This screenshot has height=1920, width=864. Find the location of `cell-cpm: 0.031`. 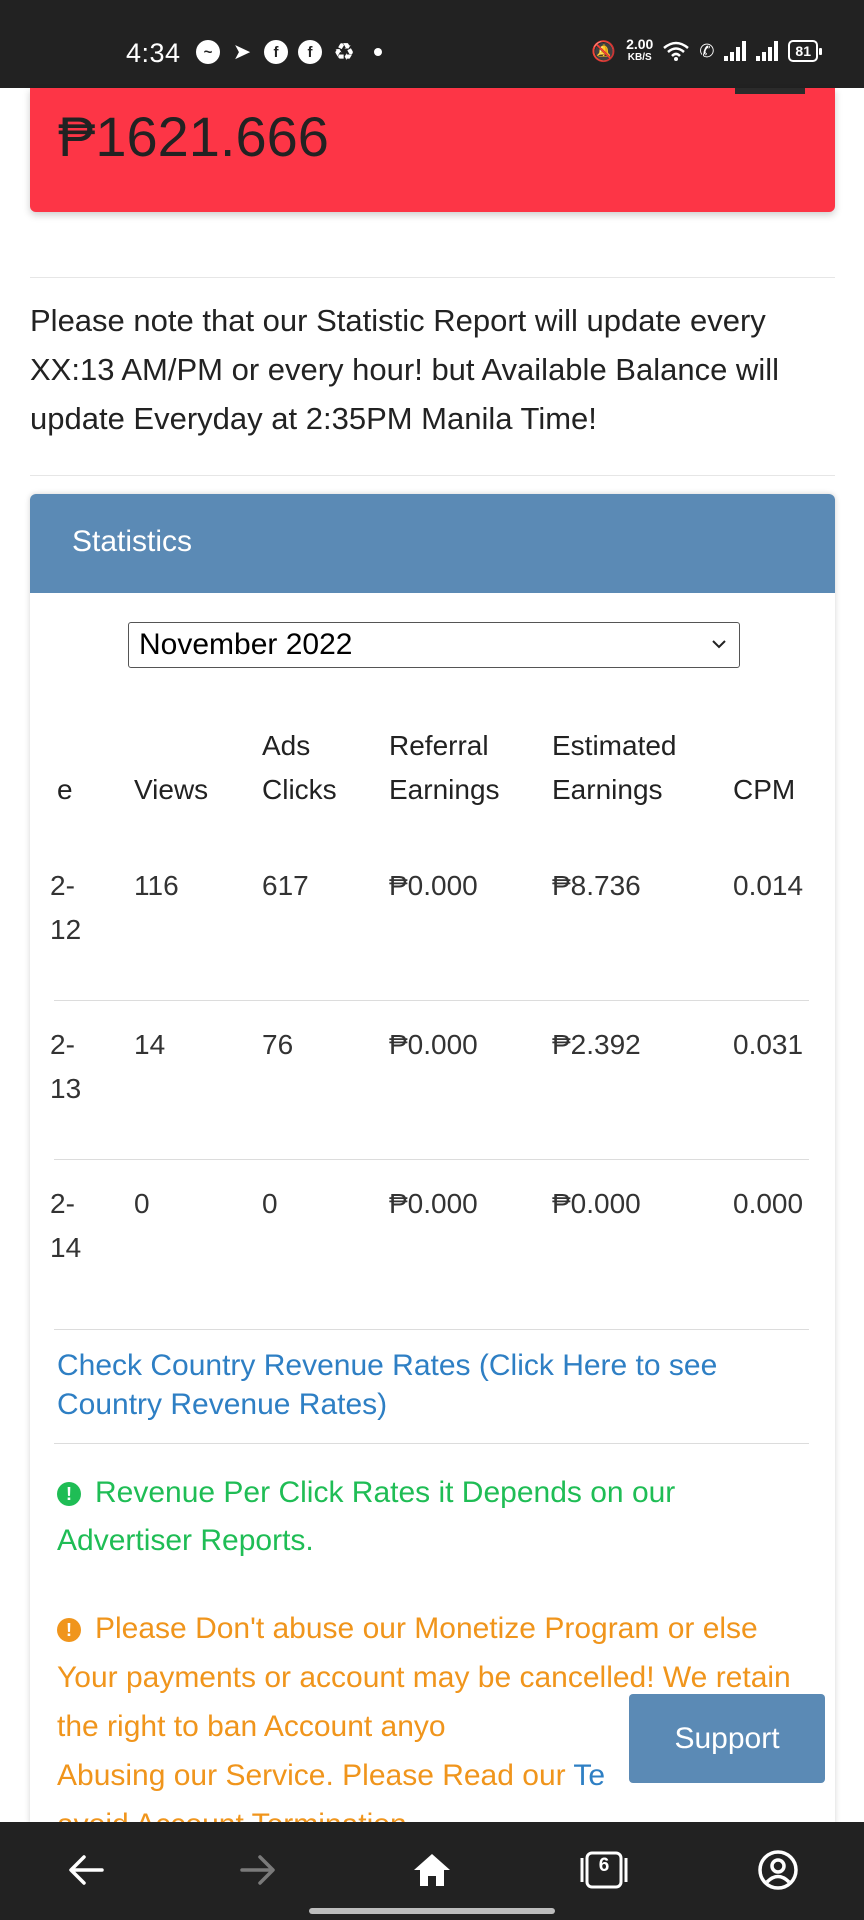

cell-cpm: 0.031 is located at coordinates (768, 1044).